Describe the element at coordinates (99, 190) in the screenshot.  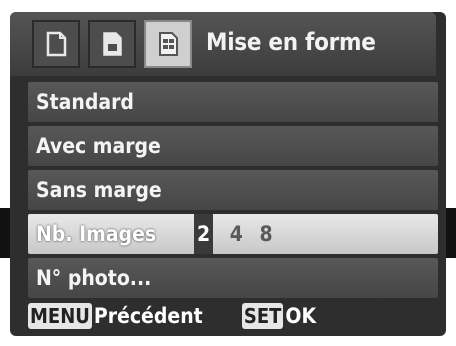
I see `menu-item-label: Sans marge` at that location.